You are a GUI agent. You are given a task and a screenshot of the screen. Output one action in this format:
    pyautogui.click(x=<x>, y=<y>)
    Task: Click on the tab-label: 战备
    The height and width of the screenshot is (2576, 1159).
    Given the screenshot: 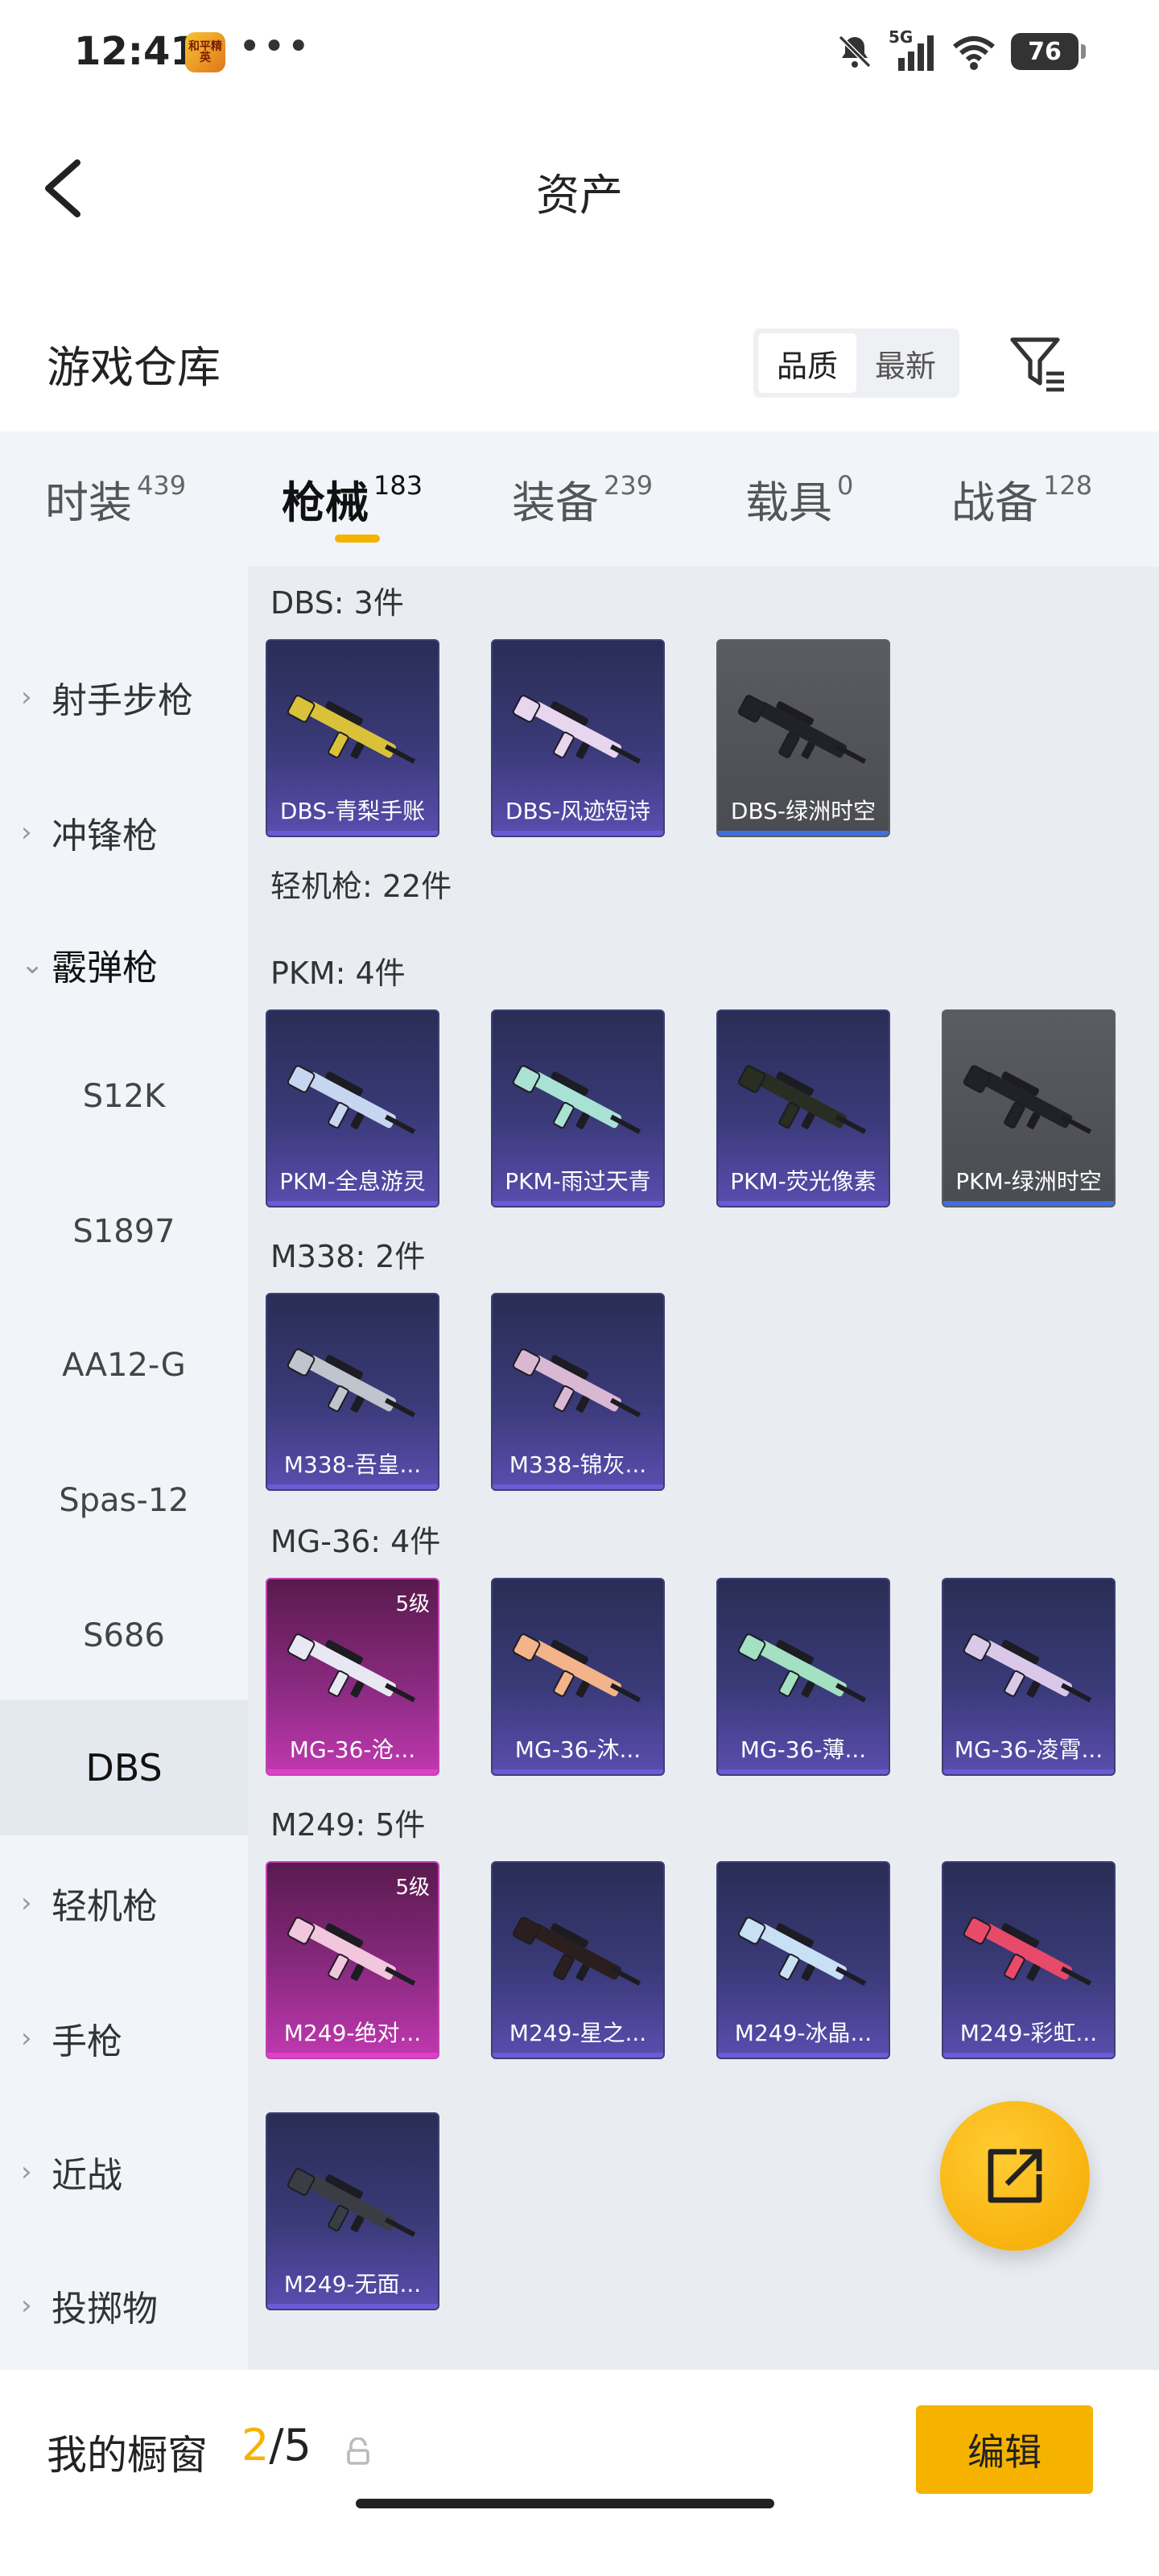 What is the action you would take?
    pyautogui.click(x=994, y=503)
    